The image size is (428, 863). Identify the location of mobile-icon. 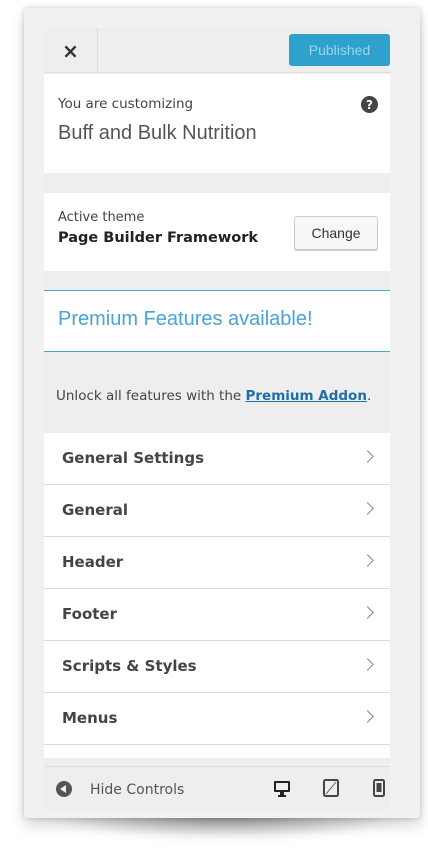
(379, 788).